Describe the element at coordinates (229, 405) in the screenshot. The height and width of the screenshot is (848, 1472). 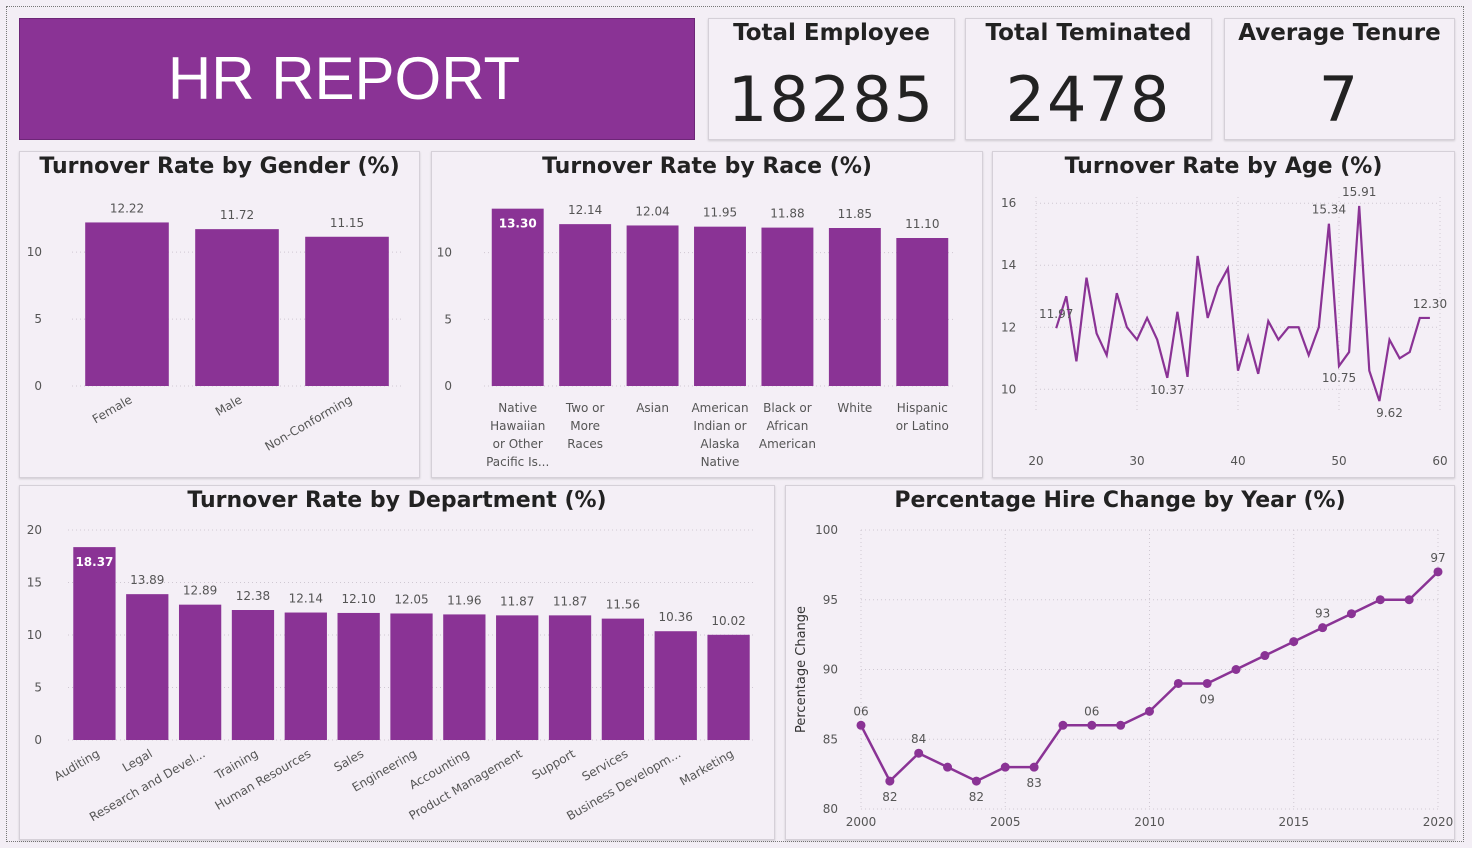
I see `x-tick-label: Male` at that location.